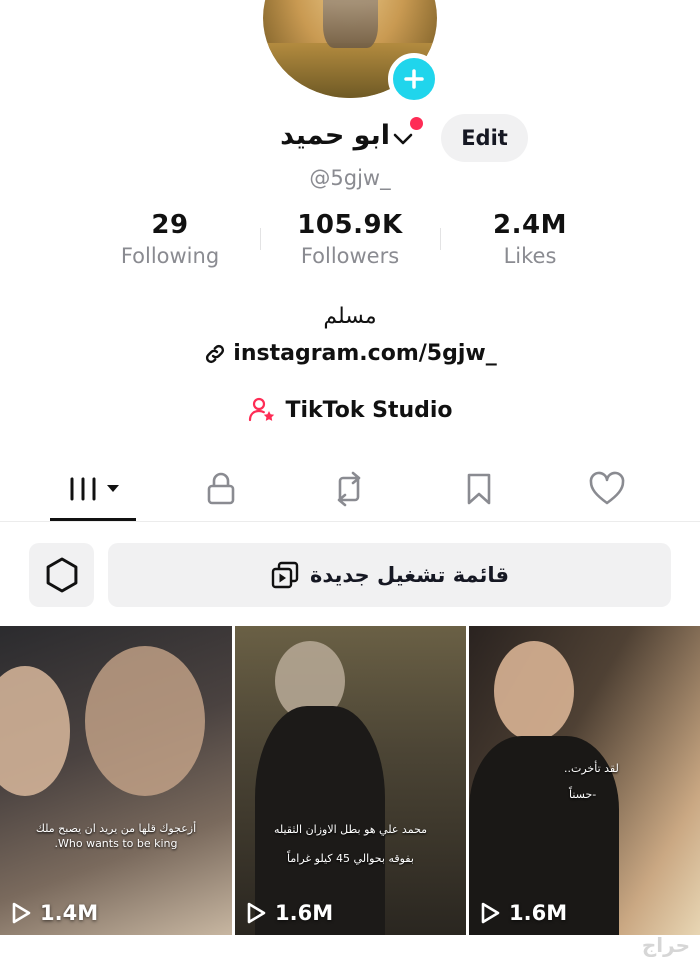  I want to click on stat-label: Following, so click(170, 256).